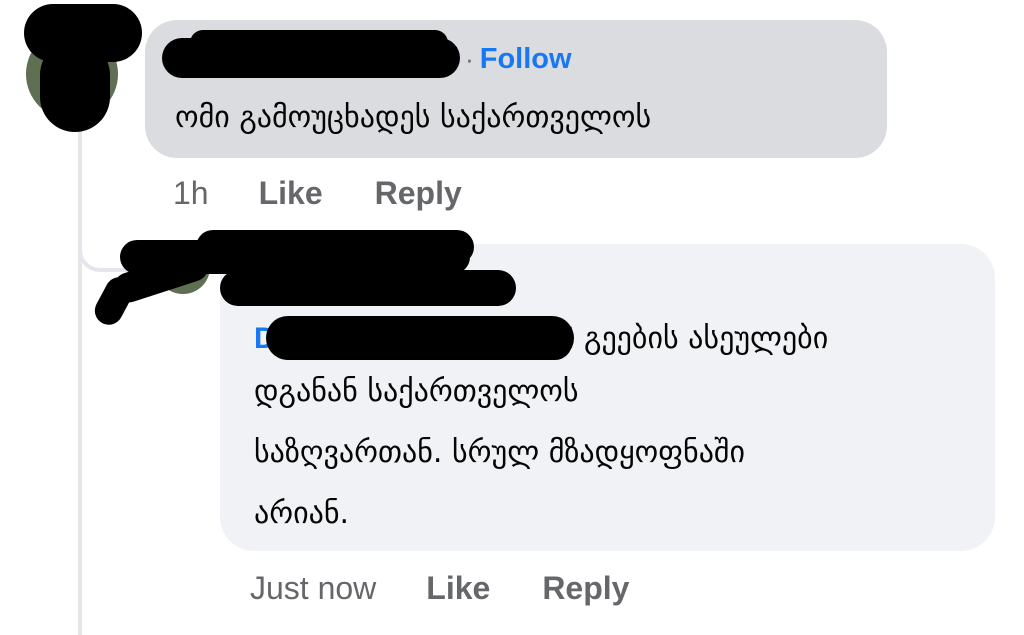 The width and height of the screenshot is (1024, 635). I want to click on timestamp: 1h, so click(191, 193).